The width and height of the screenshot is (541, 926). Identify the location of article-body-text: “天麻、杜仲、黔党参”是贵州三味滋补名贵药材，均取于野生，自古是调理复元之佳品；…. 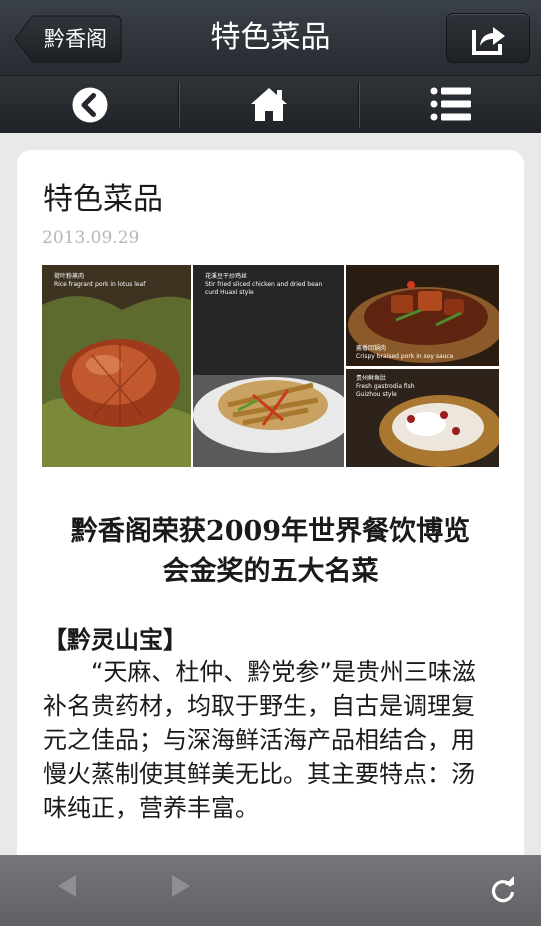
(259, 740).